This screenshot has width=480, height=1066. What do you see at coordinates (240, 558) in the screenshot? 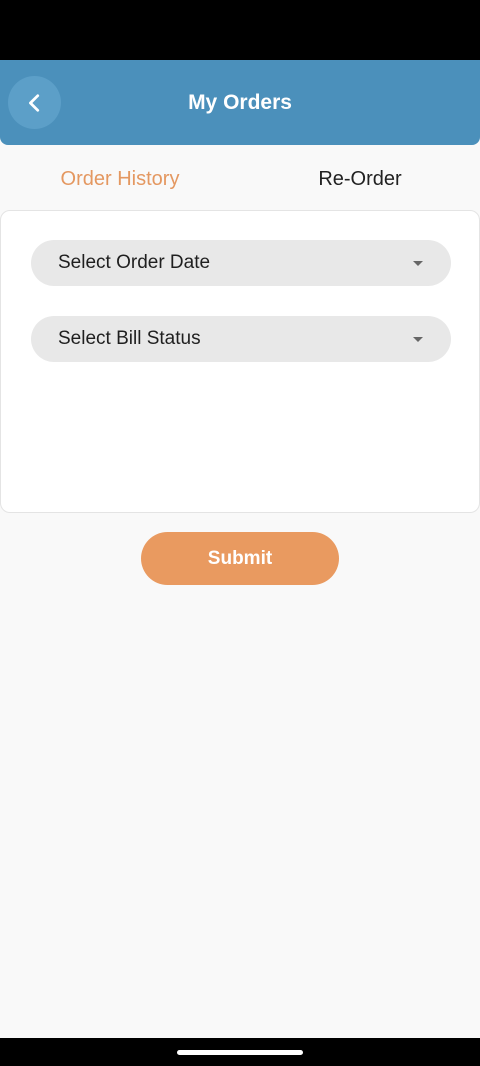
I see `submit-button: Submit` at bounding box center [240, 558].